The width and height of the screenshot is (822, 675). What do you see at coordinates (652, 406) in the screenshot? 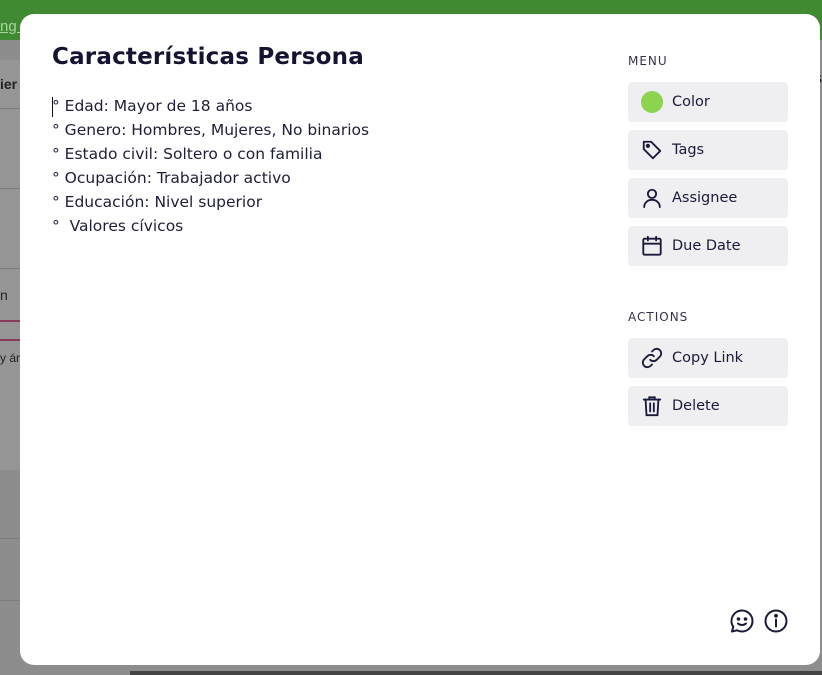
I see `trash-icon` at bounding box center [652, 406].